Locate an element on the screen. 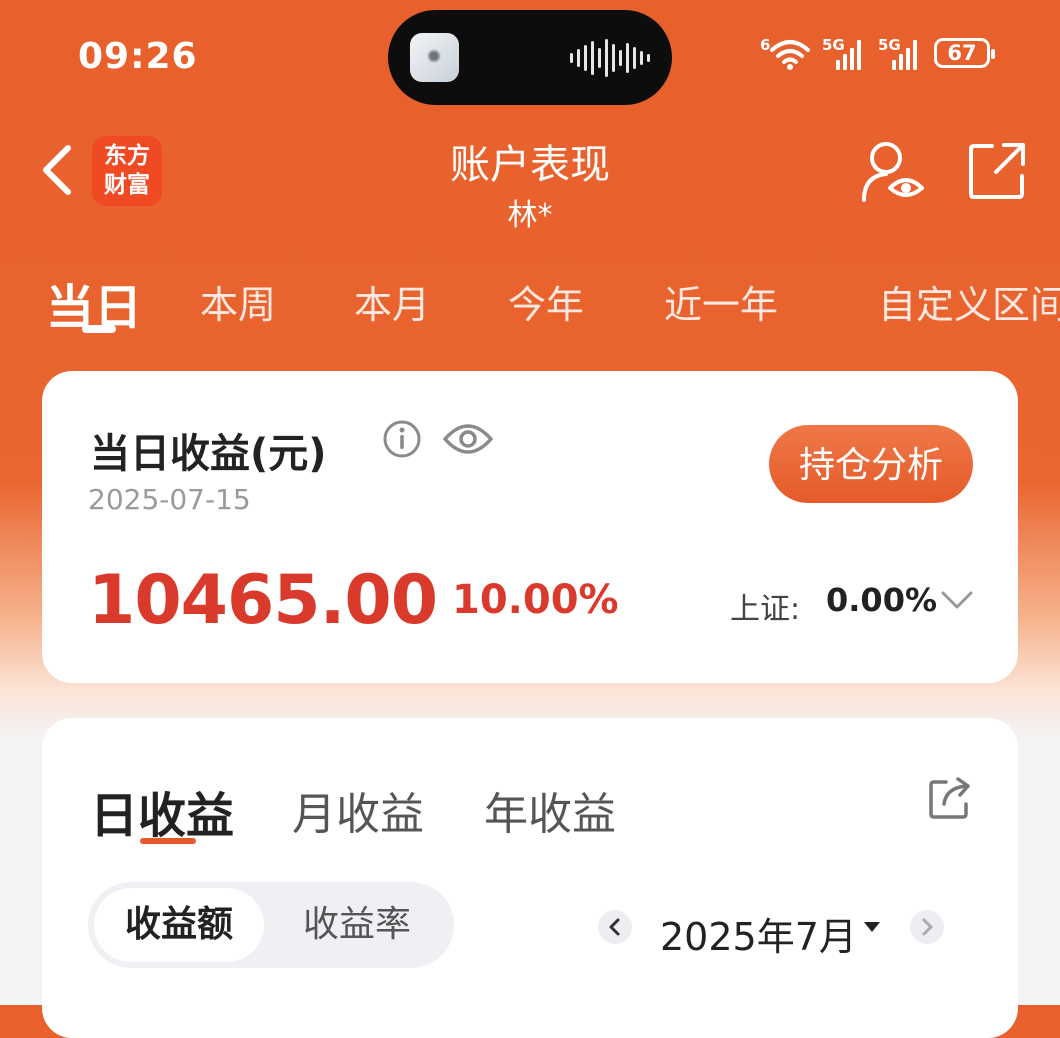 This screenshot has height=1038, width=1060. tab-daily-earnings: 日收益 is located at coordinates (162, 811).